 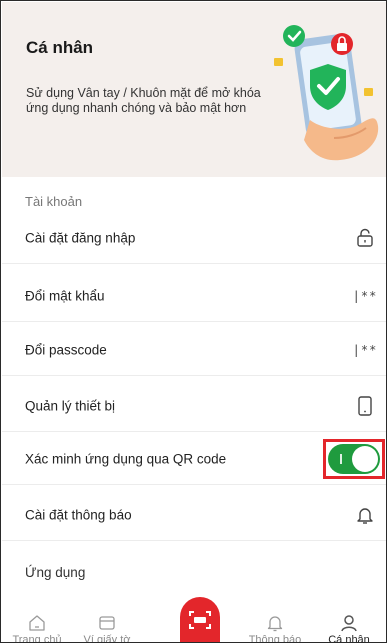 What do you see at coordinates (37, 638) in the screenshot?
I see `nav-label: Trang chủ` at bounding box center [37, 638].